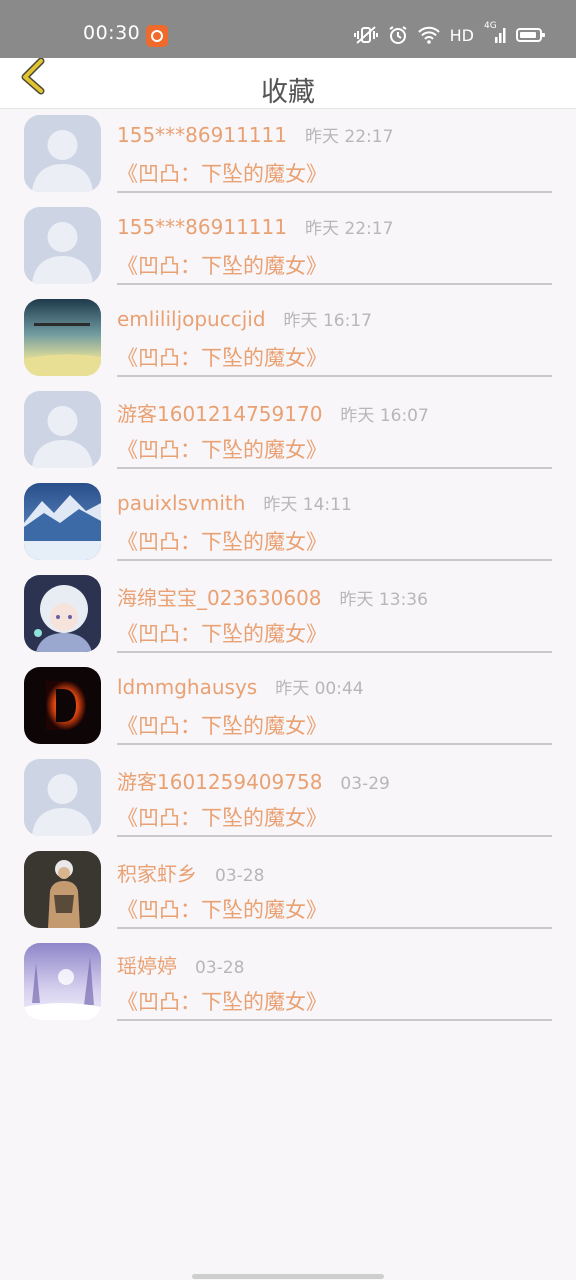 Image resolution: width=576 pixels, height=1280 pixels. What do you see at coordinates (495, 34) in the screenshot?
I see `signal-icon: 4G` at bounding box center [495, 34].